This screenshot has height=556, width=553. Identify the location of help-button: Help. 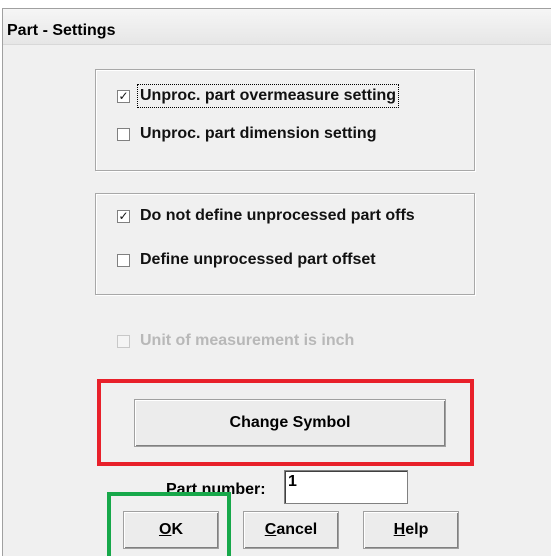
(411, 530).